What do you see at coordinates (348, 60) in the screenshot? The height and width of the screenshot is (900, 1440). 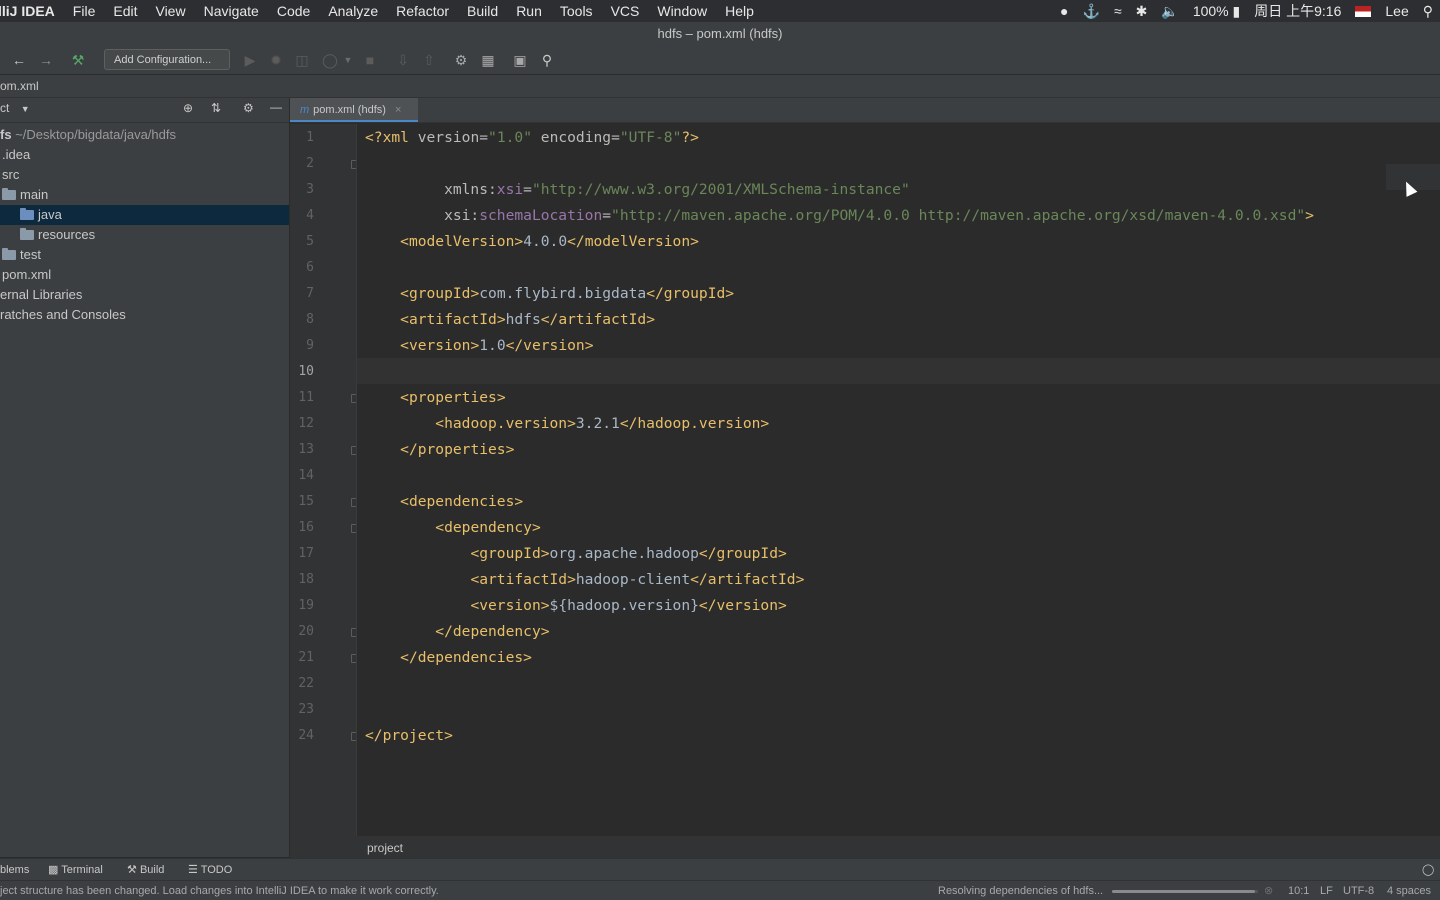 I see `chevron-down-icon: ▼` at bounding box center [348, 60].